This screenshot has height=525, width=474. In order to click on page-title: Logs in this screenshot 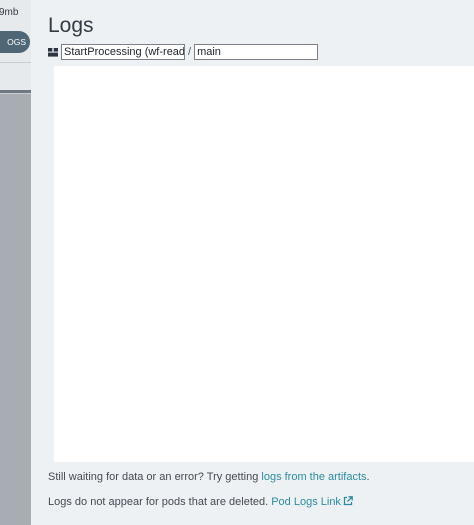, I will do `click(71, 25)`.